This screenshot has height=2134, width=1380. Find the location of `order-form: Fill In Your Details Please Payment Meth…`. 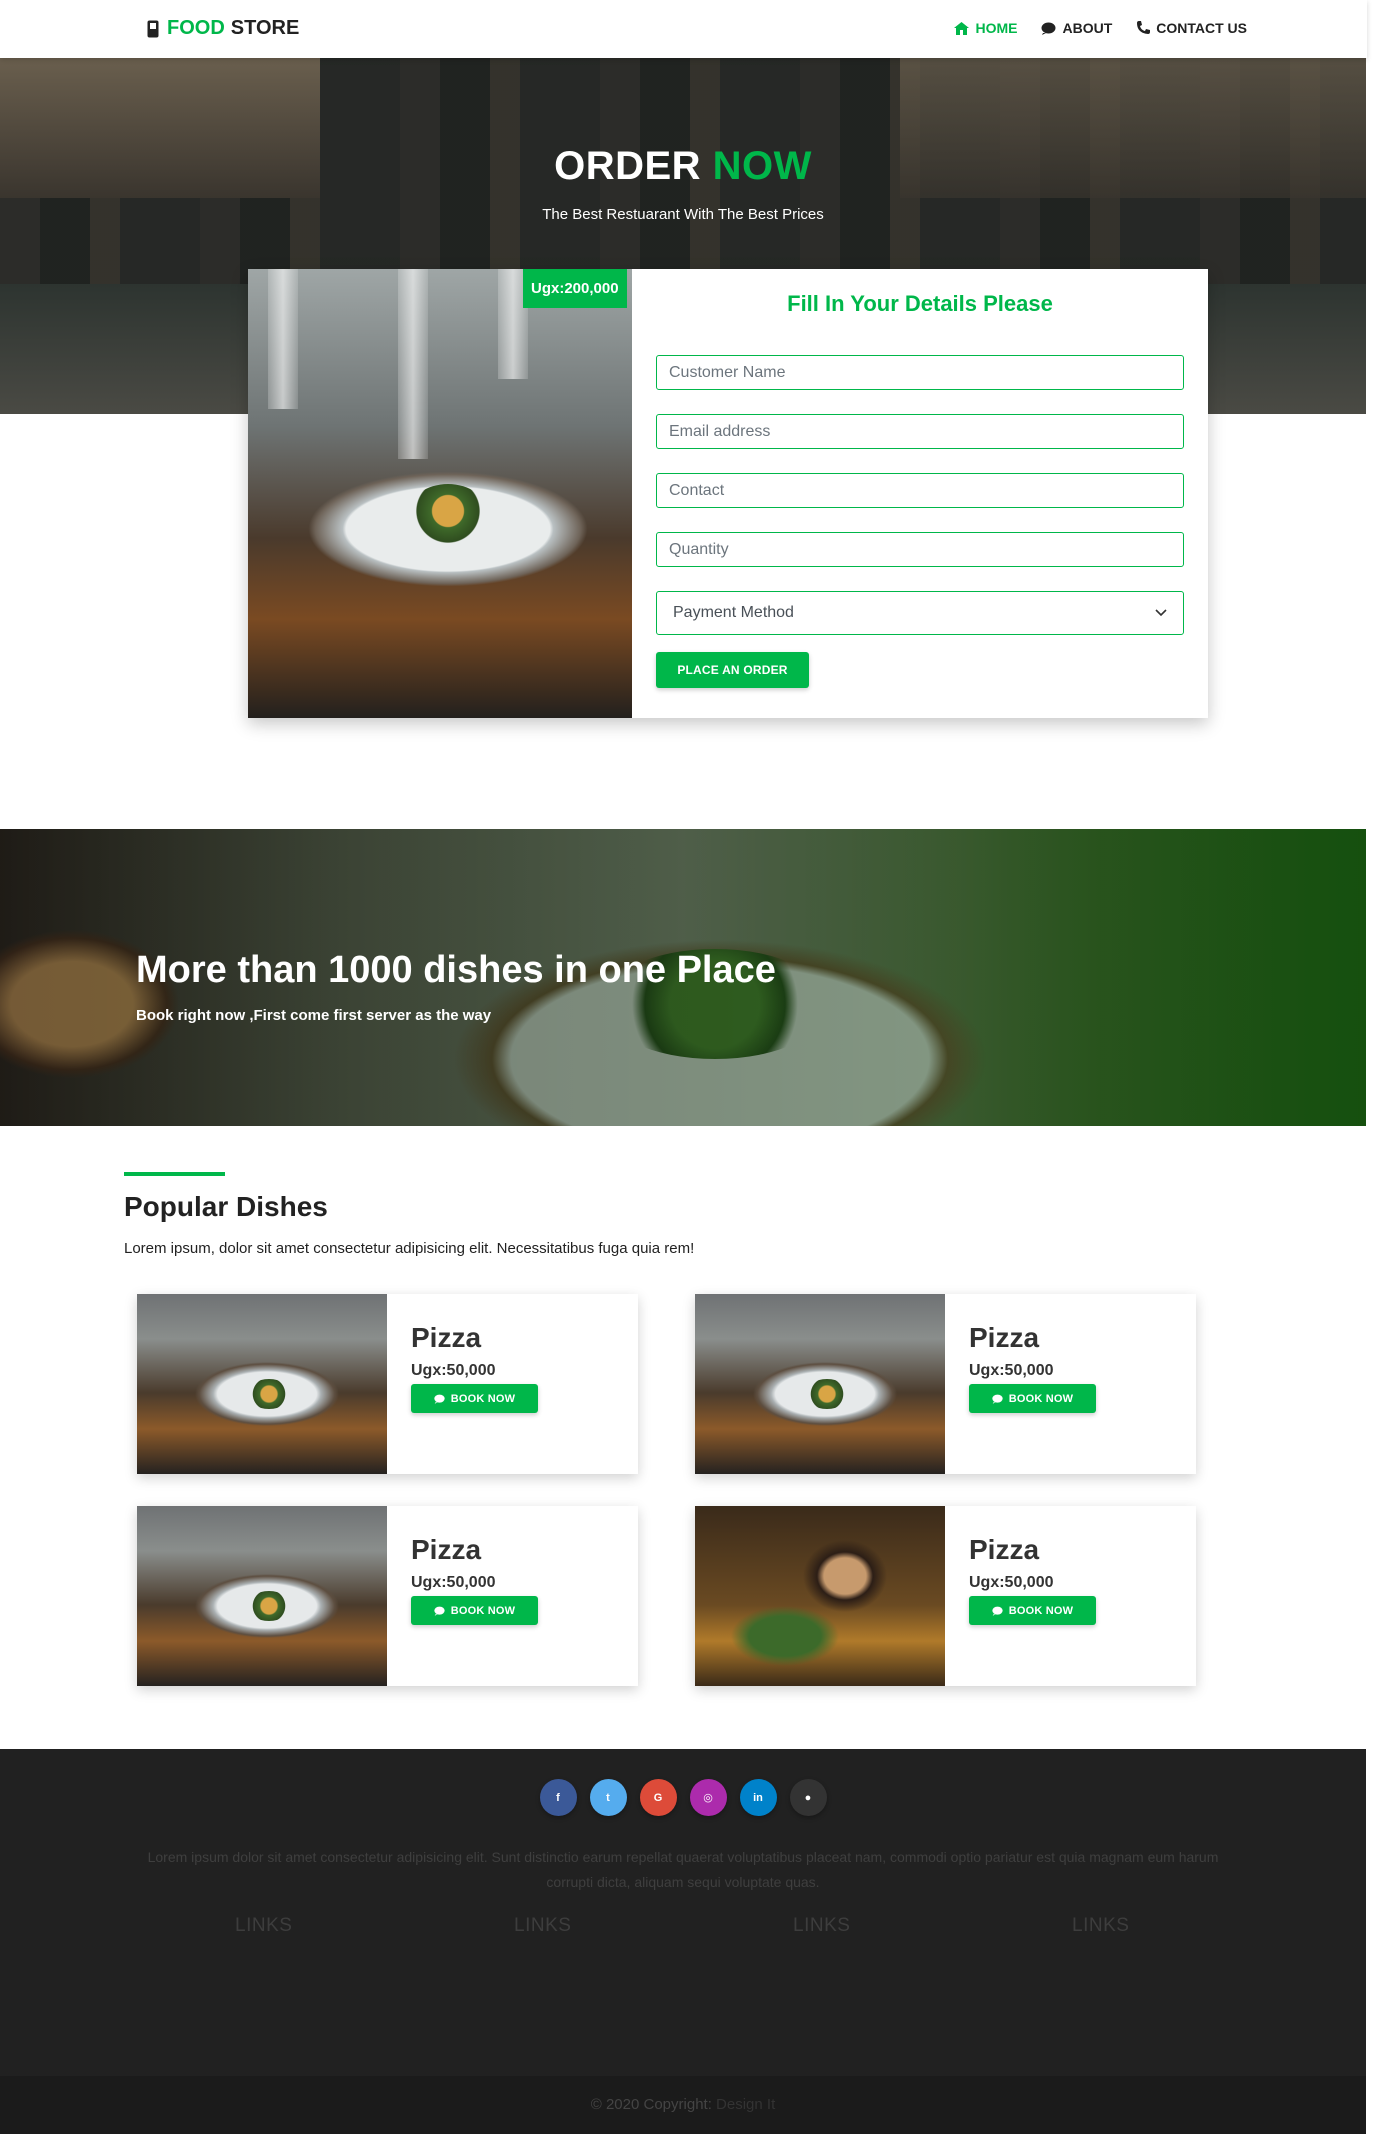

order-form: Fill In Your Details Please Payment Meth… is located at coordinates (920, 478).